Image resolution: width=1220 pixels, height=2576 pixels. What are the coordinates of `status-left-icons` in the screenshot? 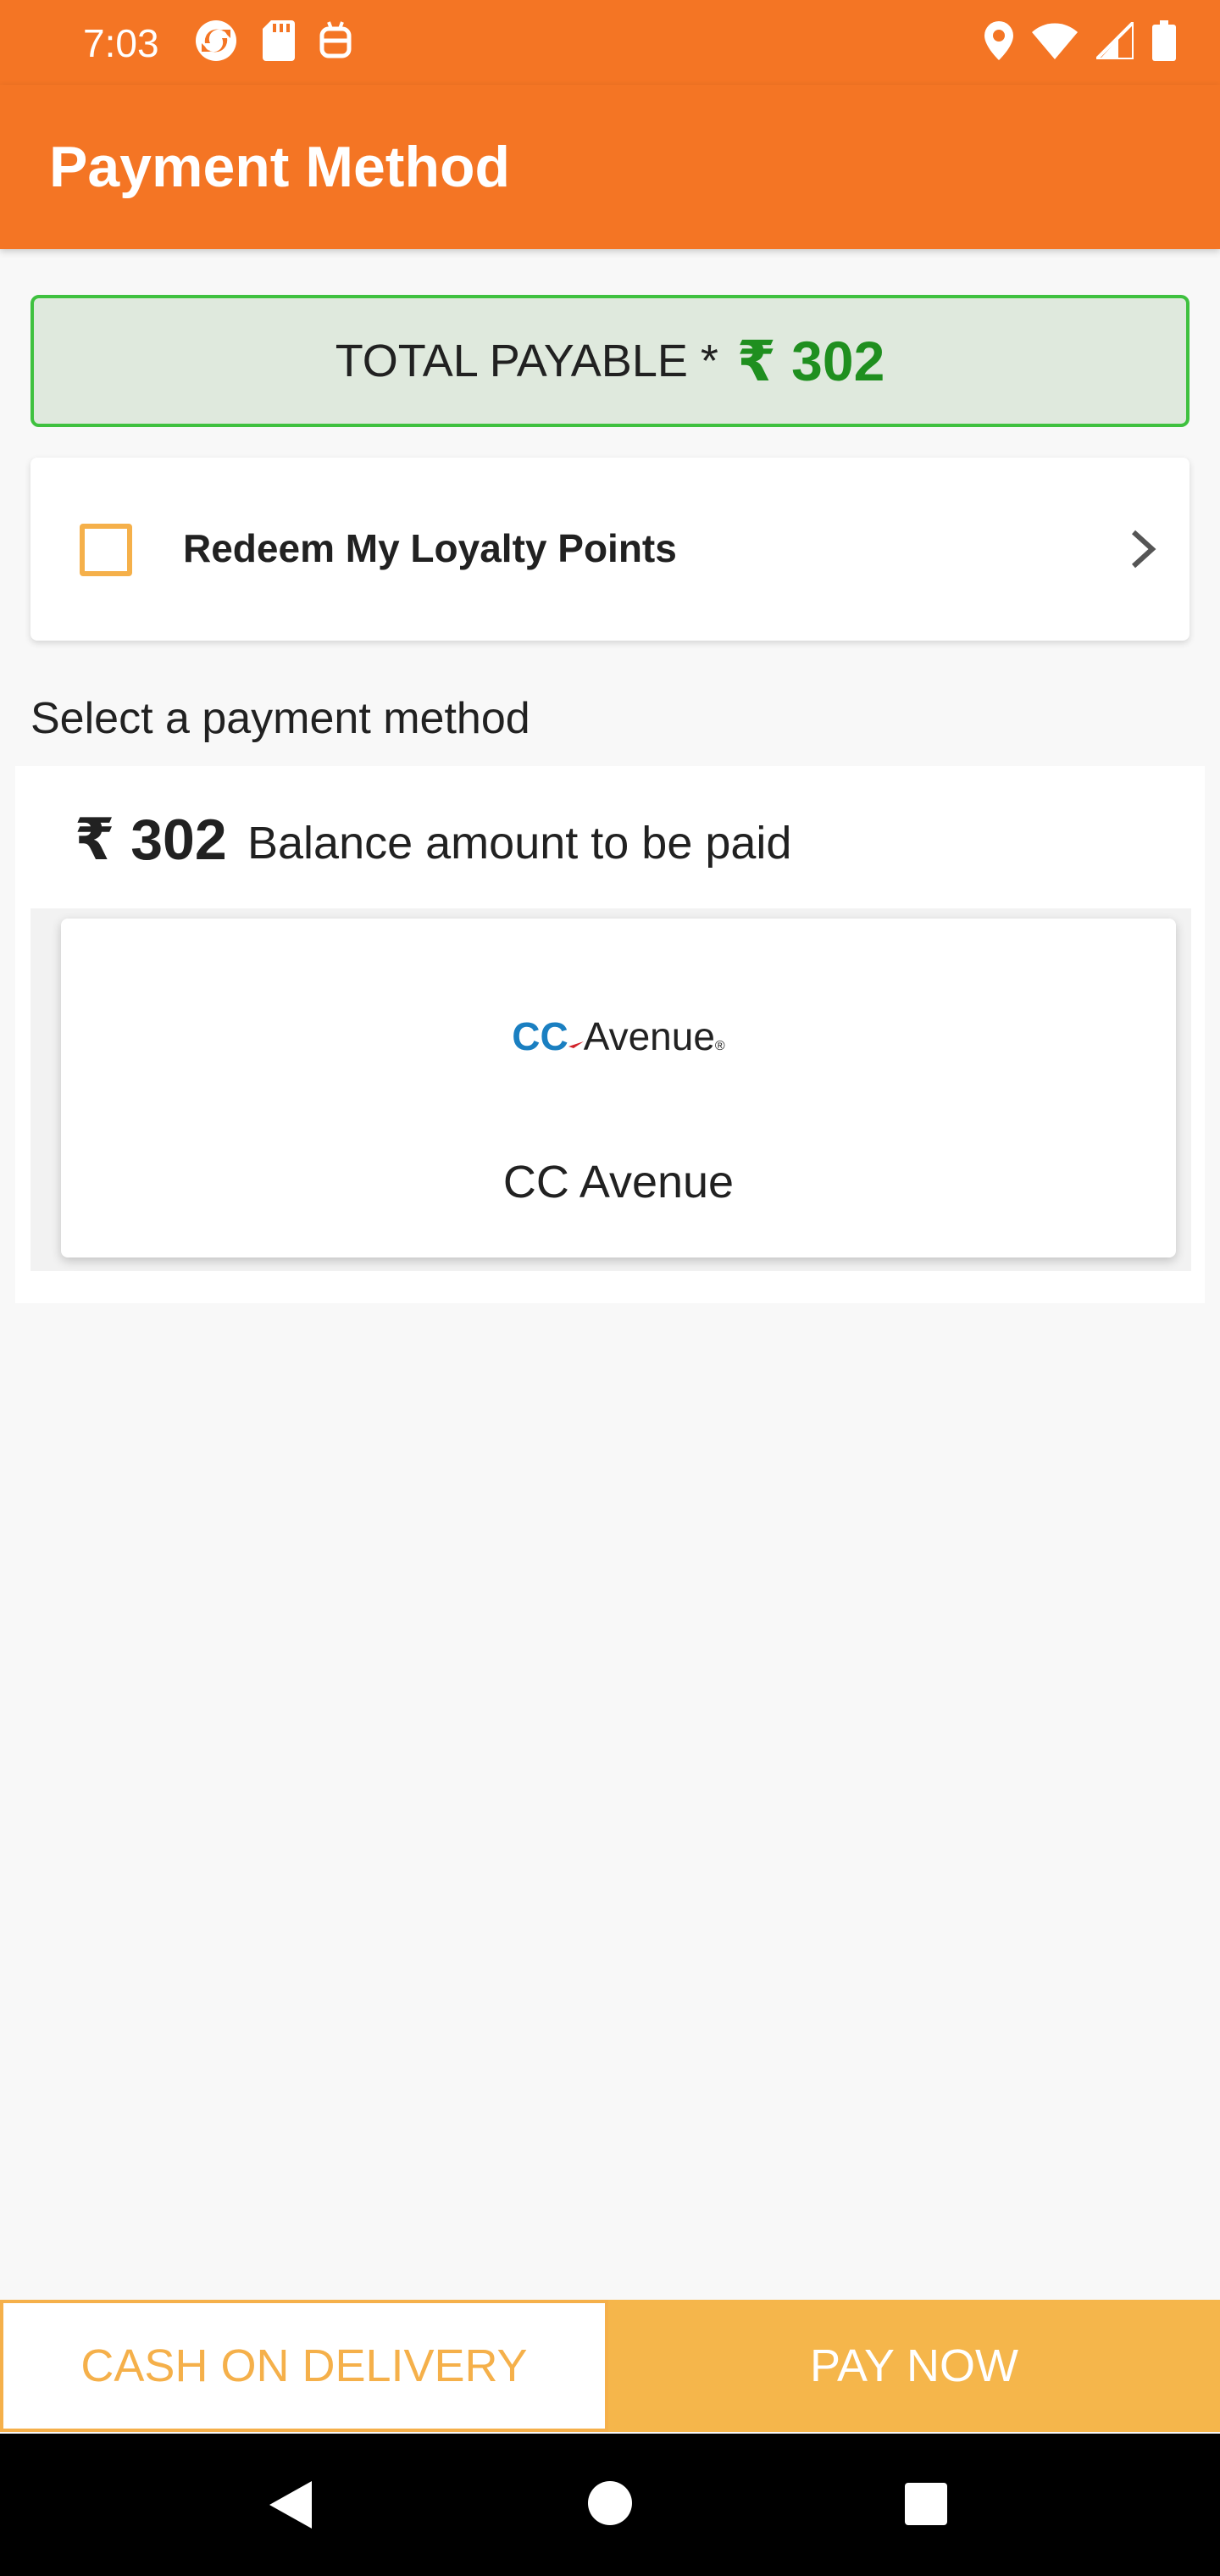 It's located at (272, 42).